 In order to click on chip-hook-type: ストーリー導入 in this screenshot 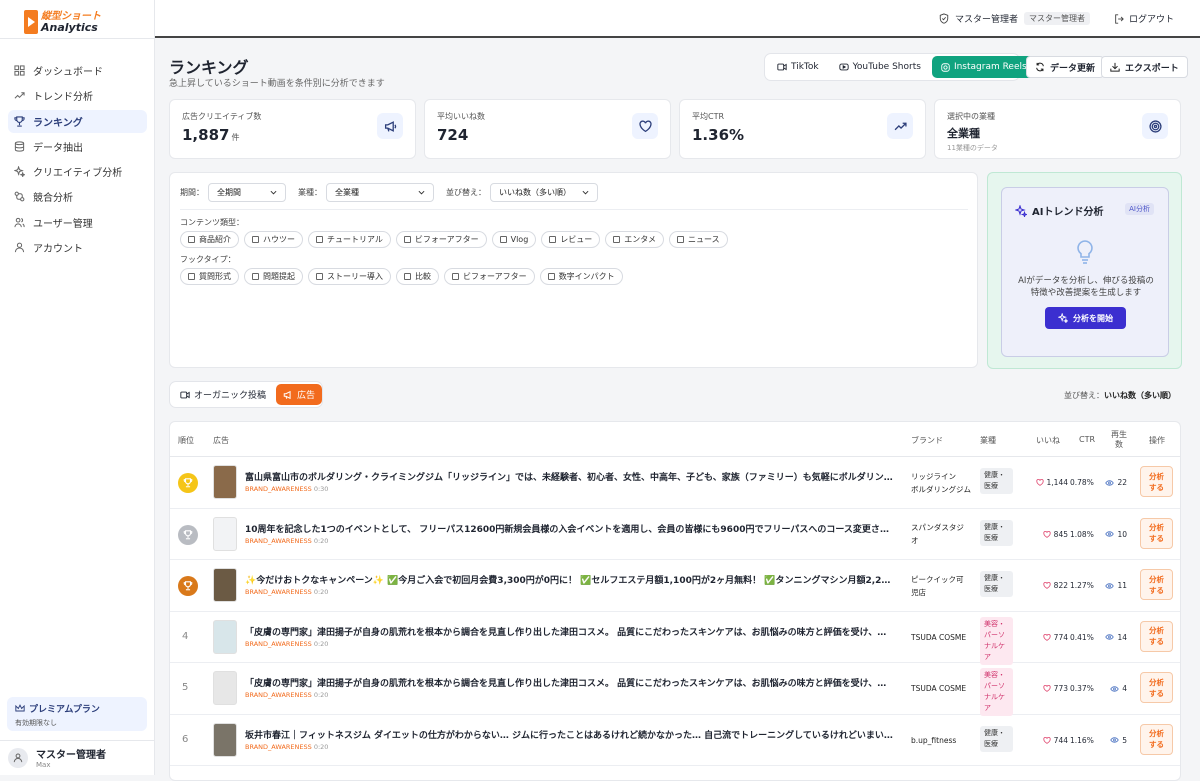, I will do `click(349, 276)`.